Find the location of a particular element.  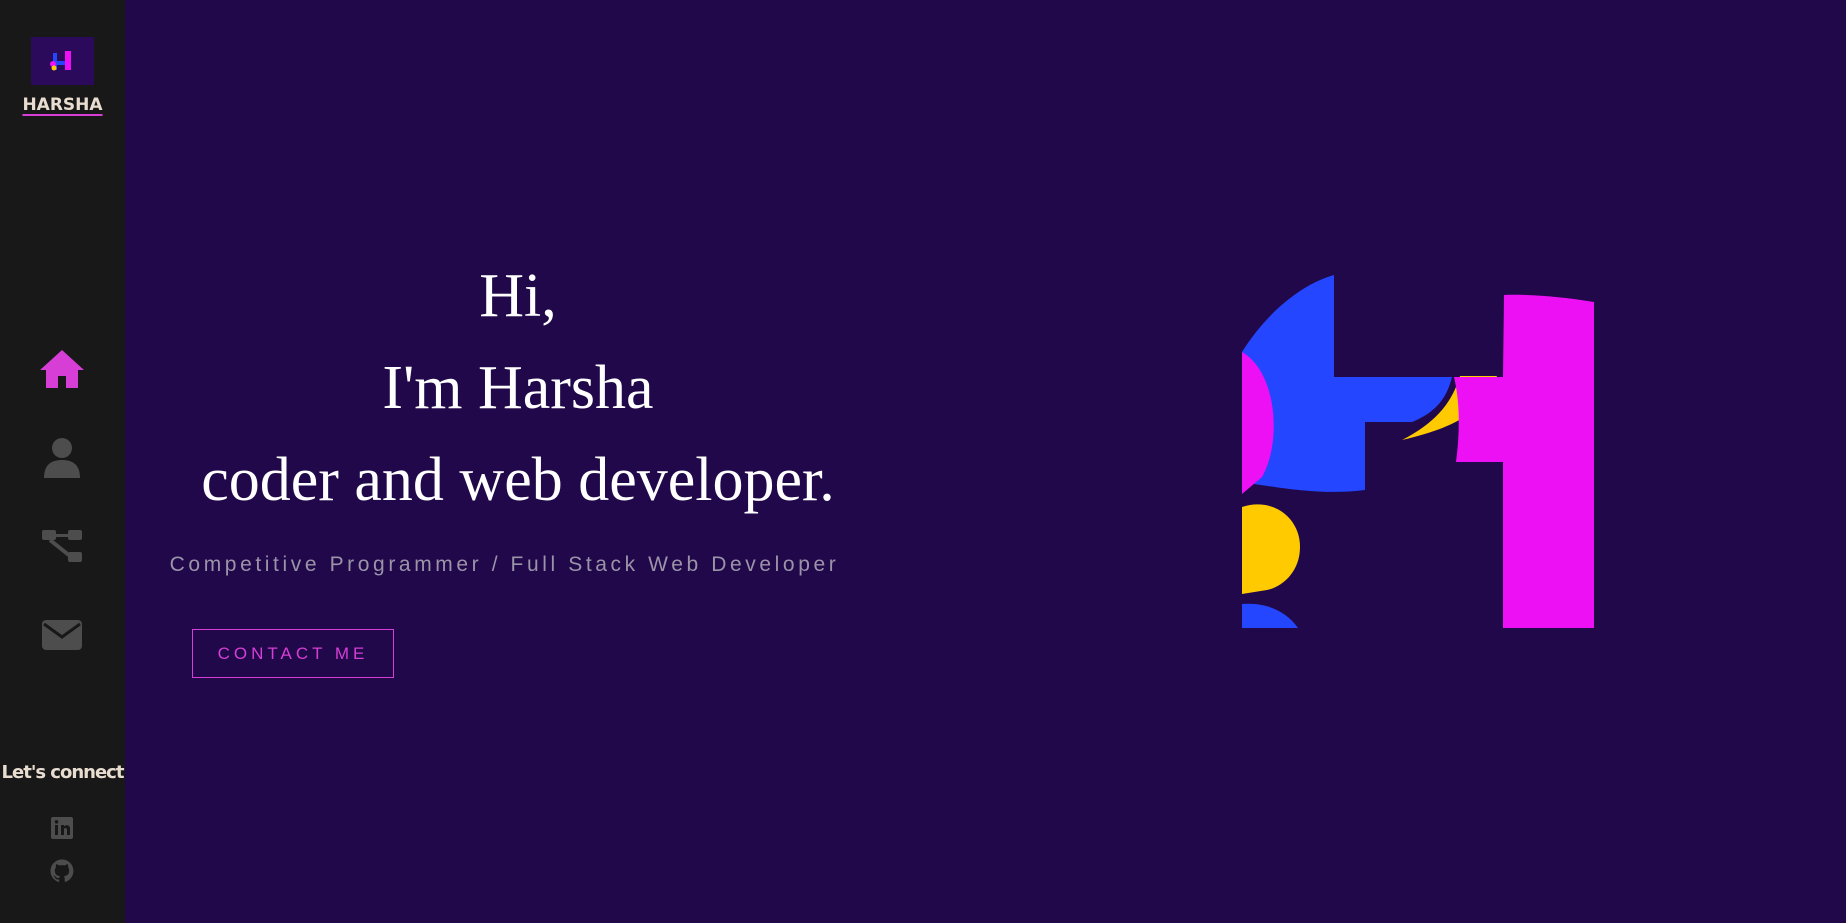

sidebar: HARSHA Let's connect is located at coordinates (62, 461).